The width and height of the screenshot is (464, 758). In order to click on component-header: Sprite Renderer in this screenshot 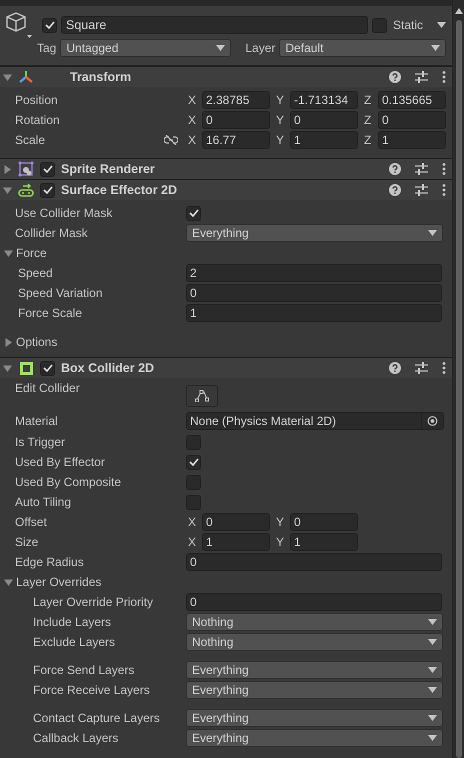, I will do `click(226, 168)`.